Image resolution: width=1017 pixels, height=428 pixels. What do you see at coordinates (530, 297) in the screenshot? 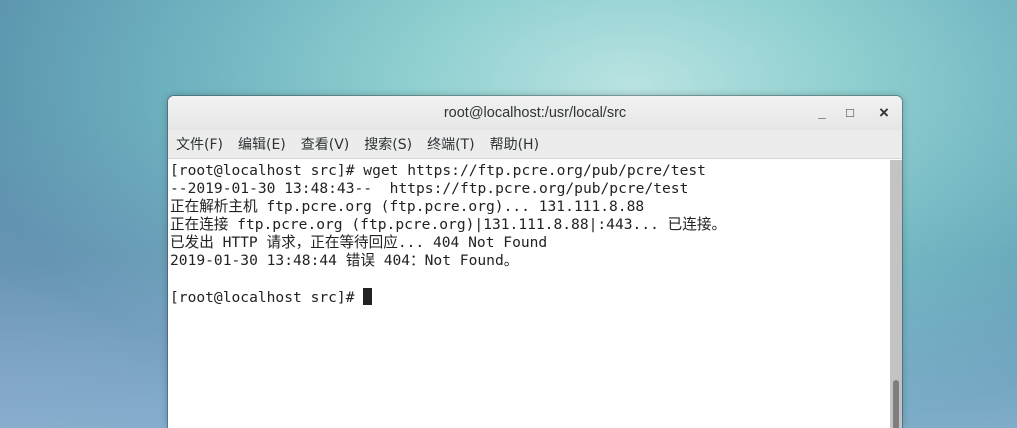
I see `prompt-line: [root@localhost src]#` at bounding box center [530, 297].